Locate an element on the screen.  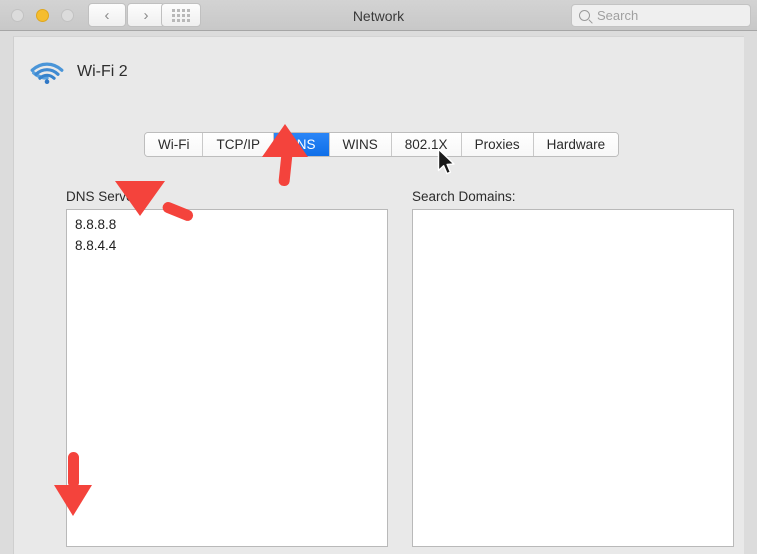
wifi-icon is located at coordinates (47, 72).